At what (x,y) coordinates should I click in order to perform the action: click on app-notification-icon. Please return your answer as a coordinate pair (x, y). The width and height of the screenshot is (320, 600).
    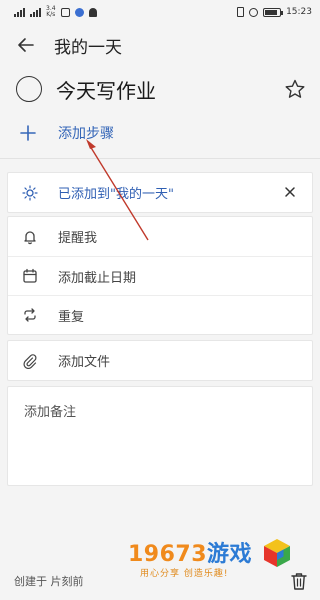
    Looking at the image, I should click on (65, 12).